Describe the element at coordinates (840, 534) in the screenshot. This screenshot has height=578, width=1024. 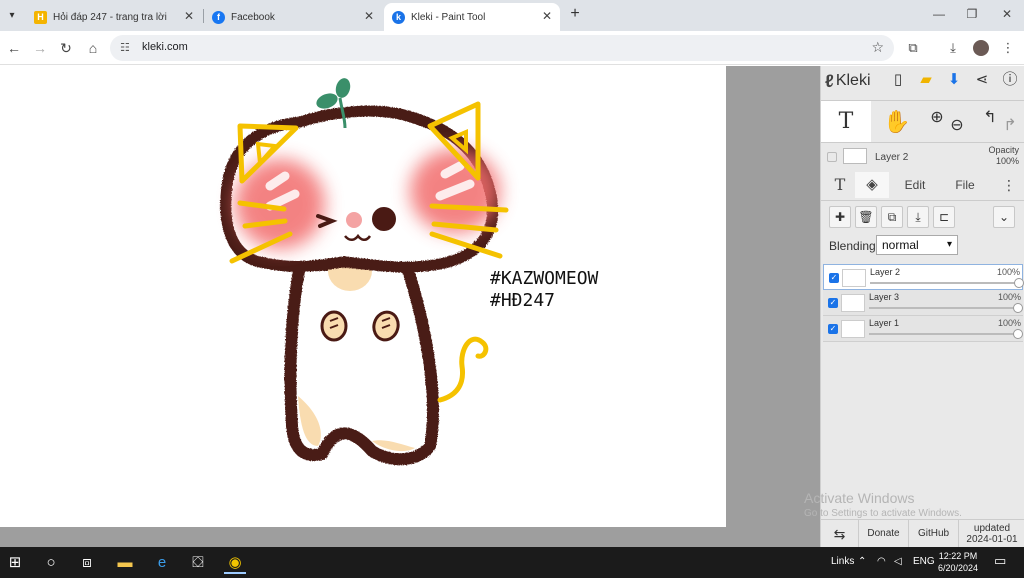
I see `swap-panel-icon: ⇆` at that location.